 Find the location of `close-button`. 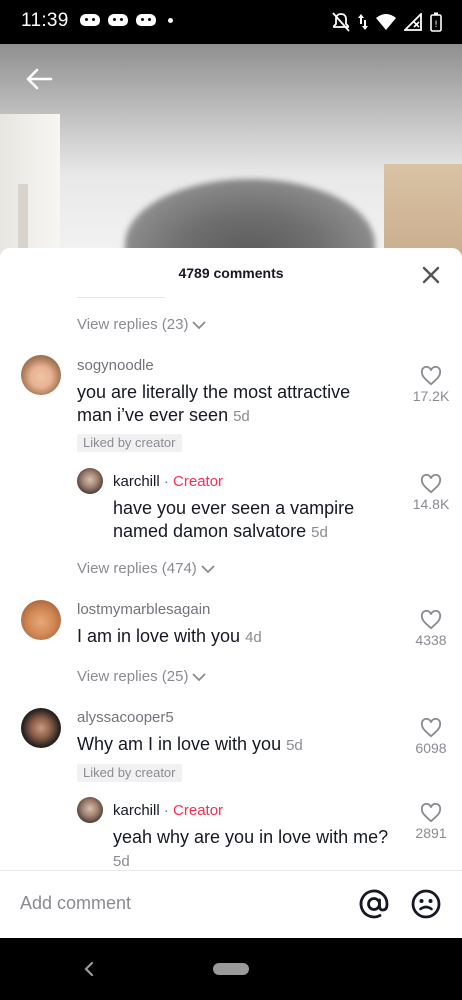

close-button is located at coordinates (431, 275).